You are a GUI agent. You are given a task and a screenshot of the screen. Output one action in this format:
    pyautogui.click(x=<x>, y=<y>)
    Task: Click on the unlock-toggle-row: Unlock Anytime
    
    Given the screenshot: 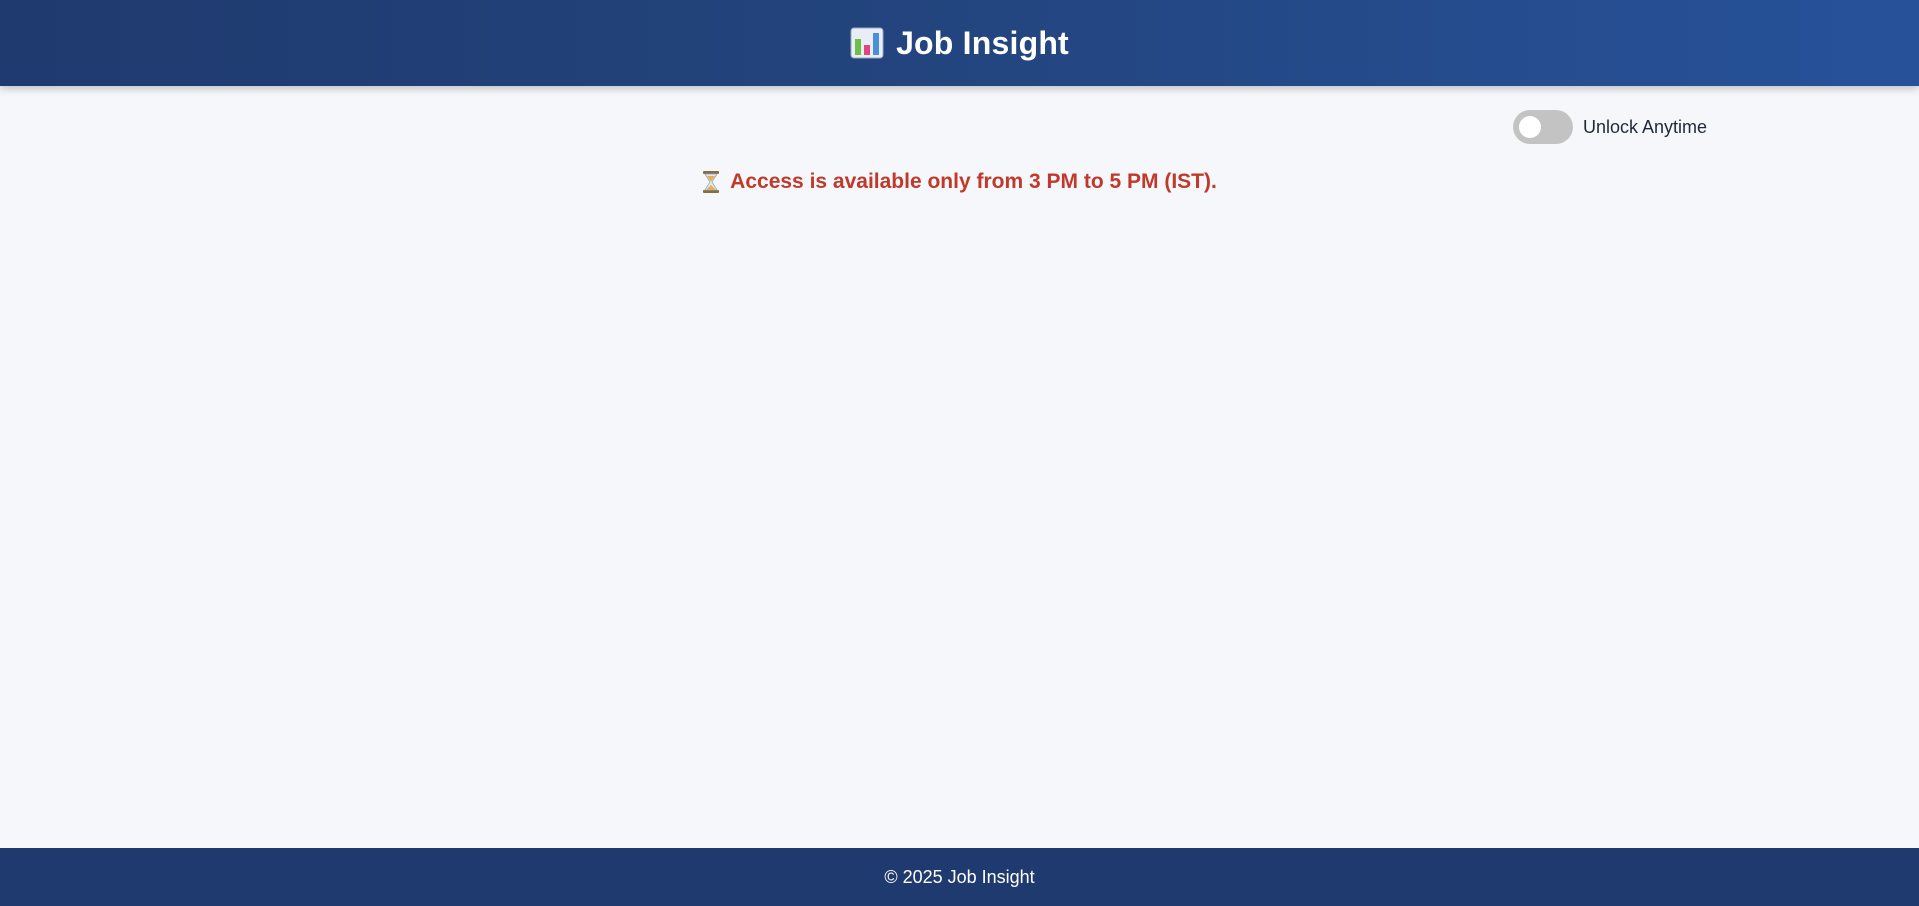 What is the action you would take?
    pyautogui.click(x=1610, y=127)
    